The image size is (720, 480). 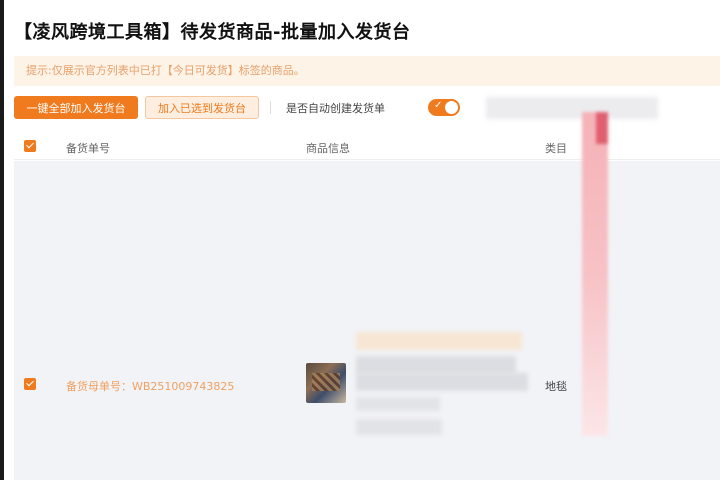 What do you see at coordinates (367, 146) in the screenshot?
I see `table-header: 备货单号 商品信息 类目` at bounding box center [367, 146].